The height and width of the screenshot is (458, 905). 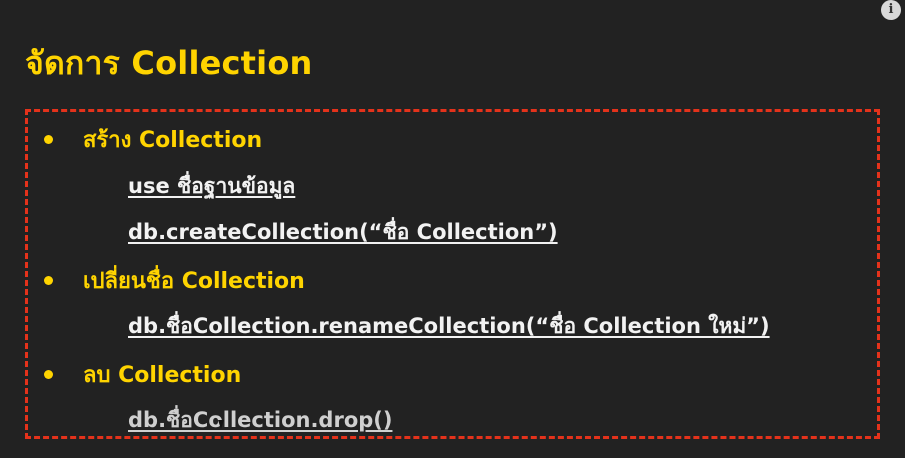 What do you see at coordinates (212, 186) in the screenshot?
I see `command-line: use ชื่อฐานข้อมูล` at bounding box center [212, 186].